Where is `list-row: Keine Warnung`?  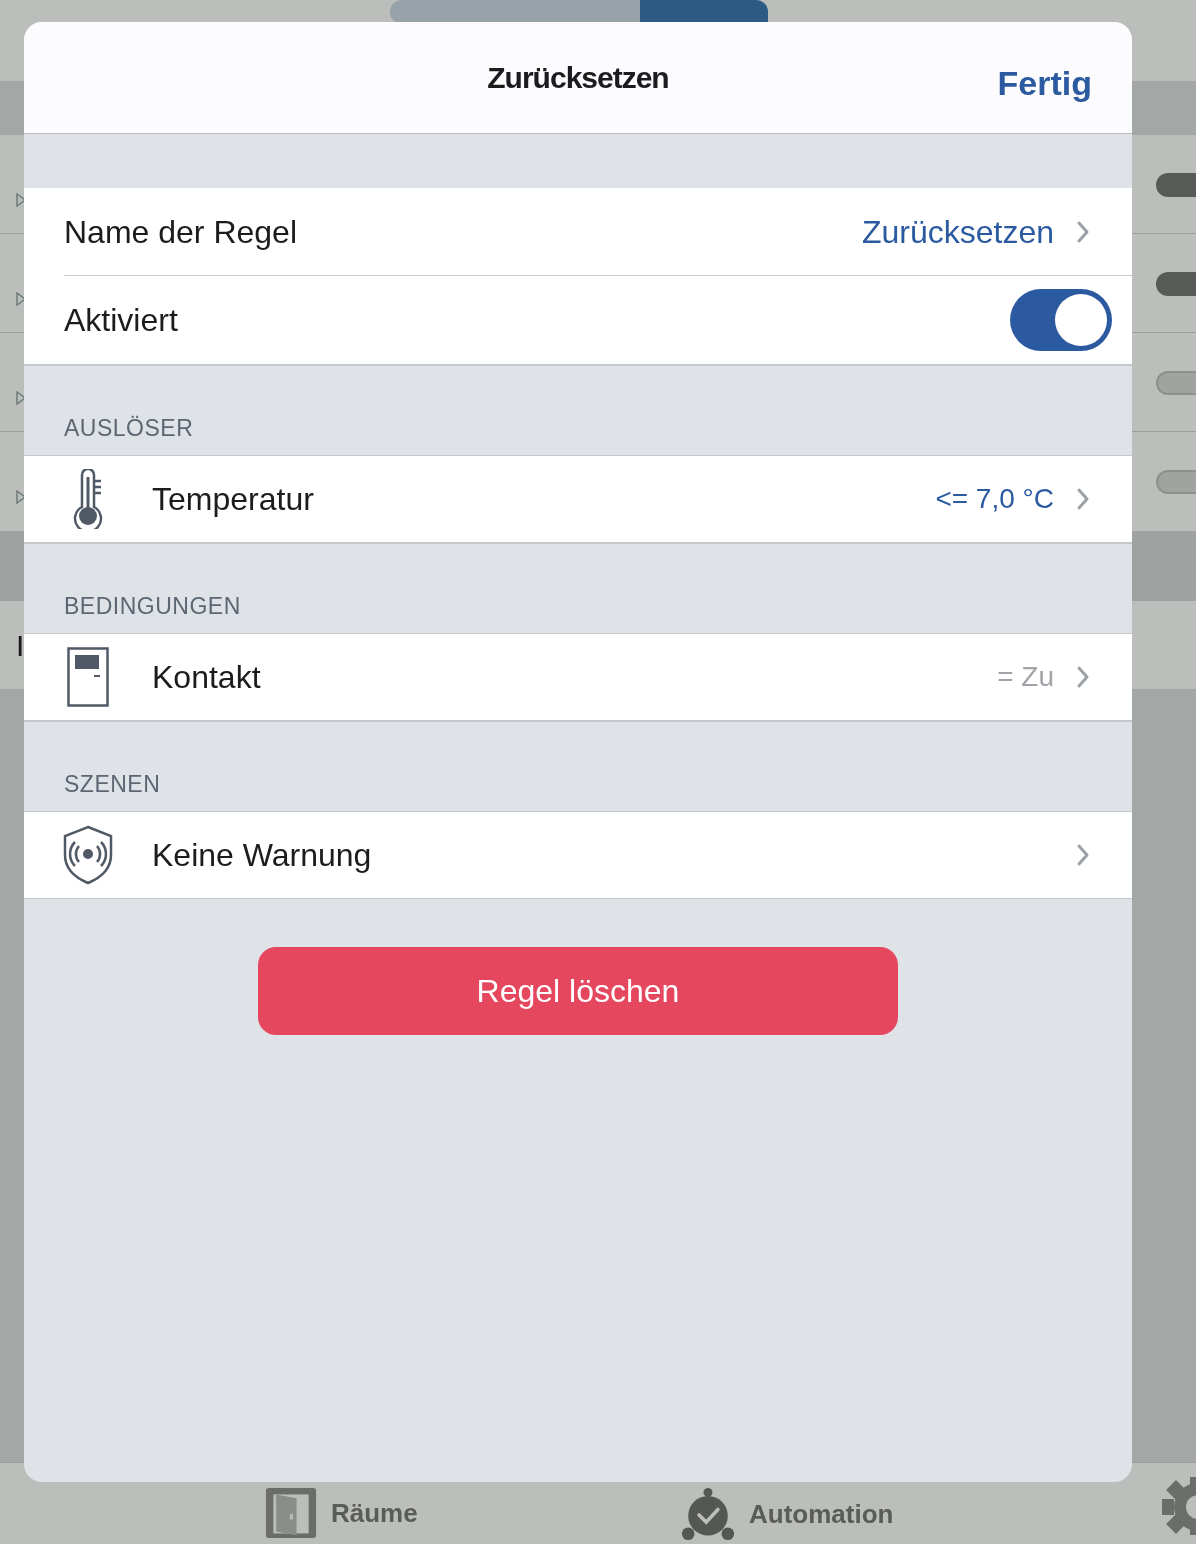
list-row: Keine Warnung is located at coordinates (578, 855).